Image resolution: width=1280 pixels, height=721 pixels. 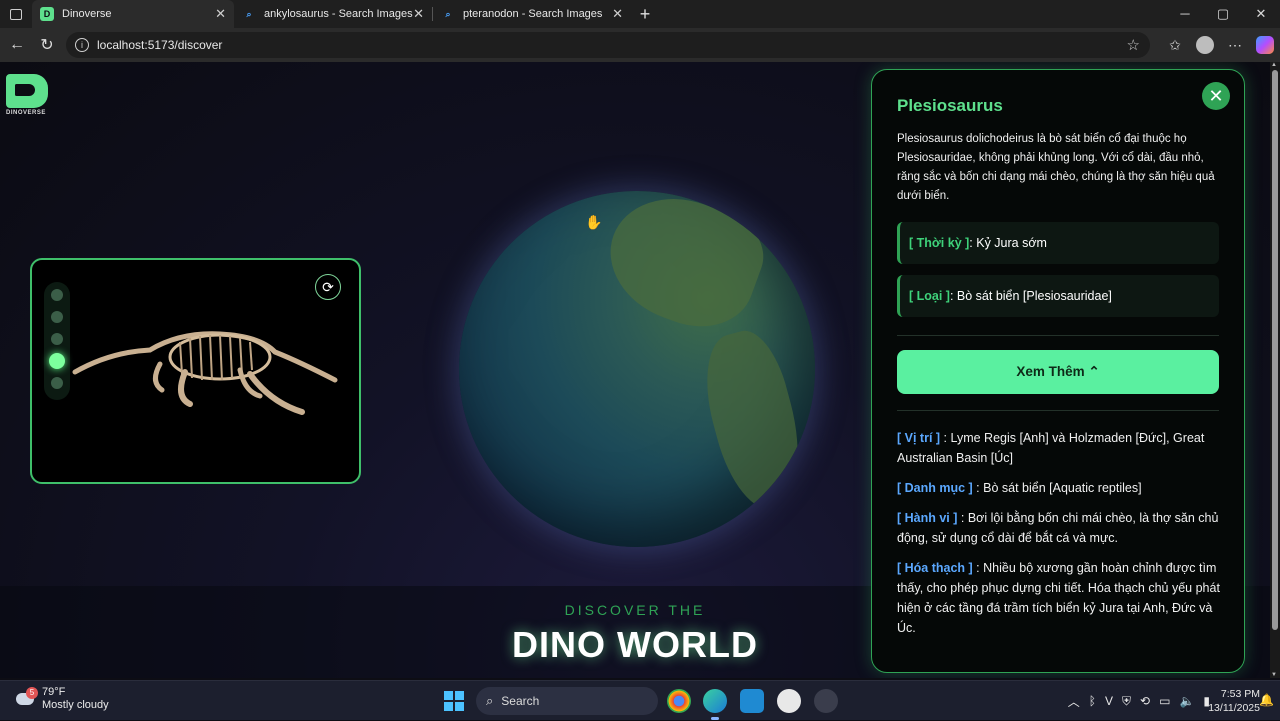 I want to click on copilot-icon, so click(x=1265, y=45).